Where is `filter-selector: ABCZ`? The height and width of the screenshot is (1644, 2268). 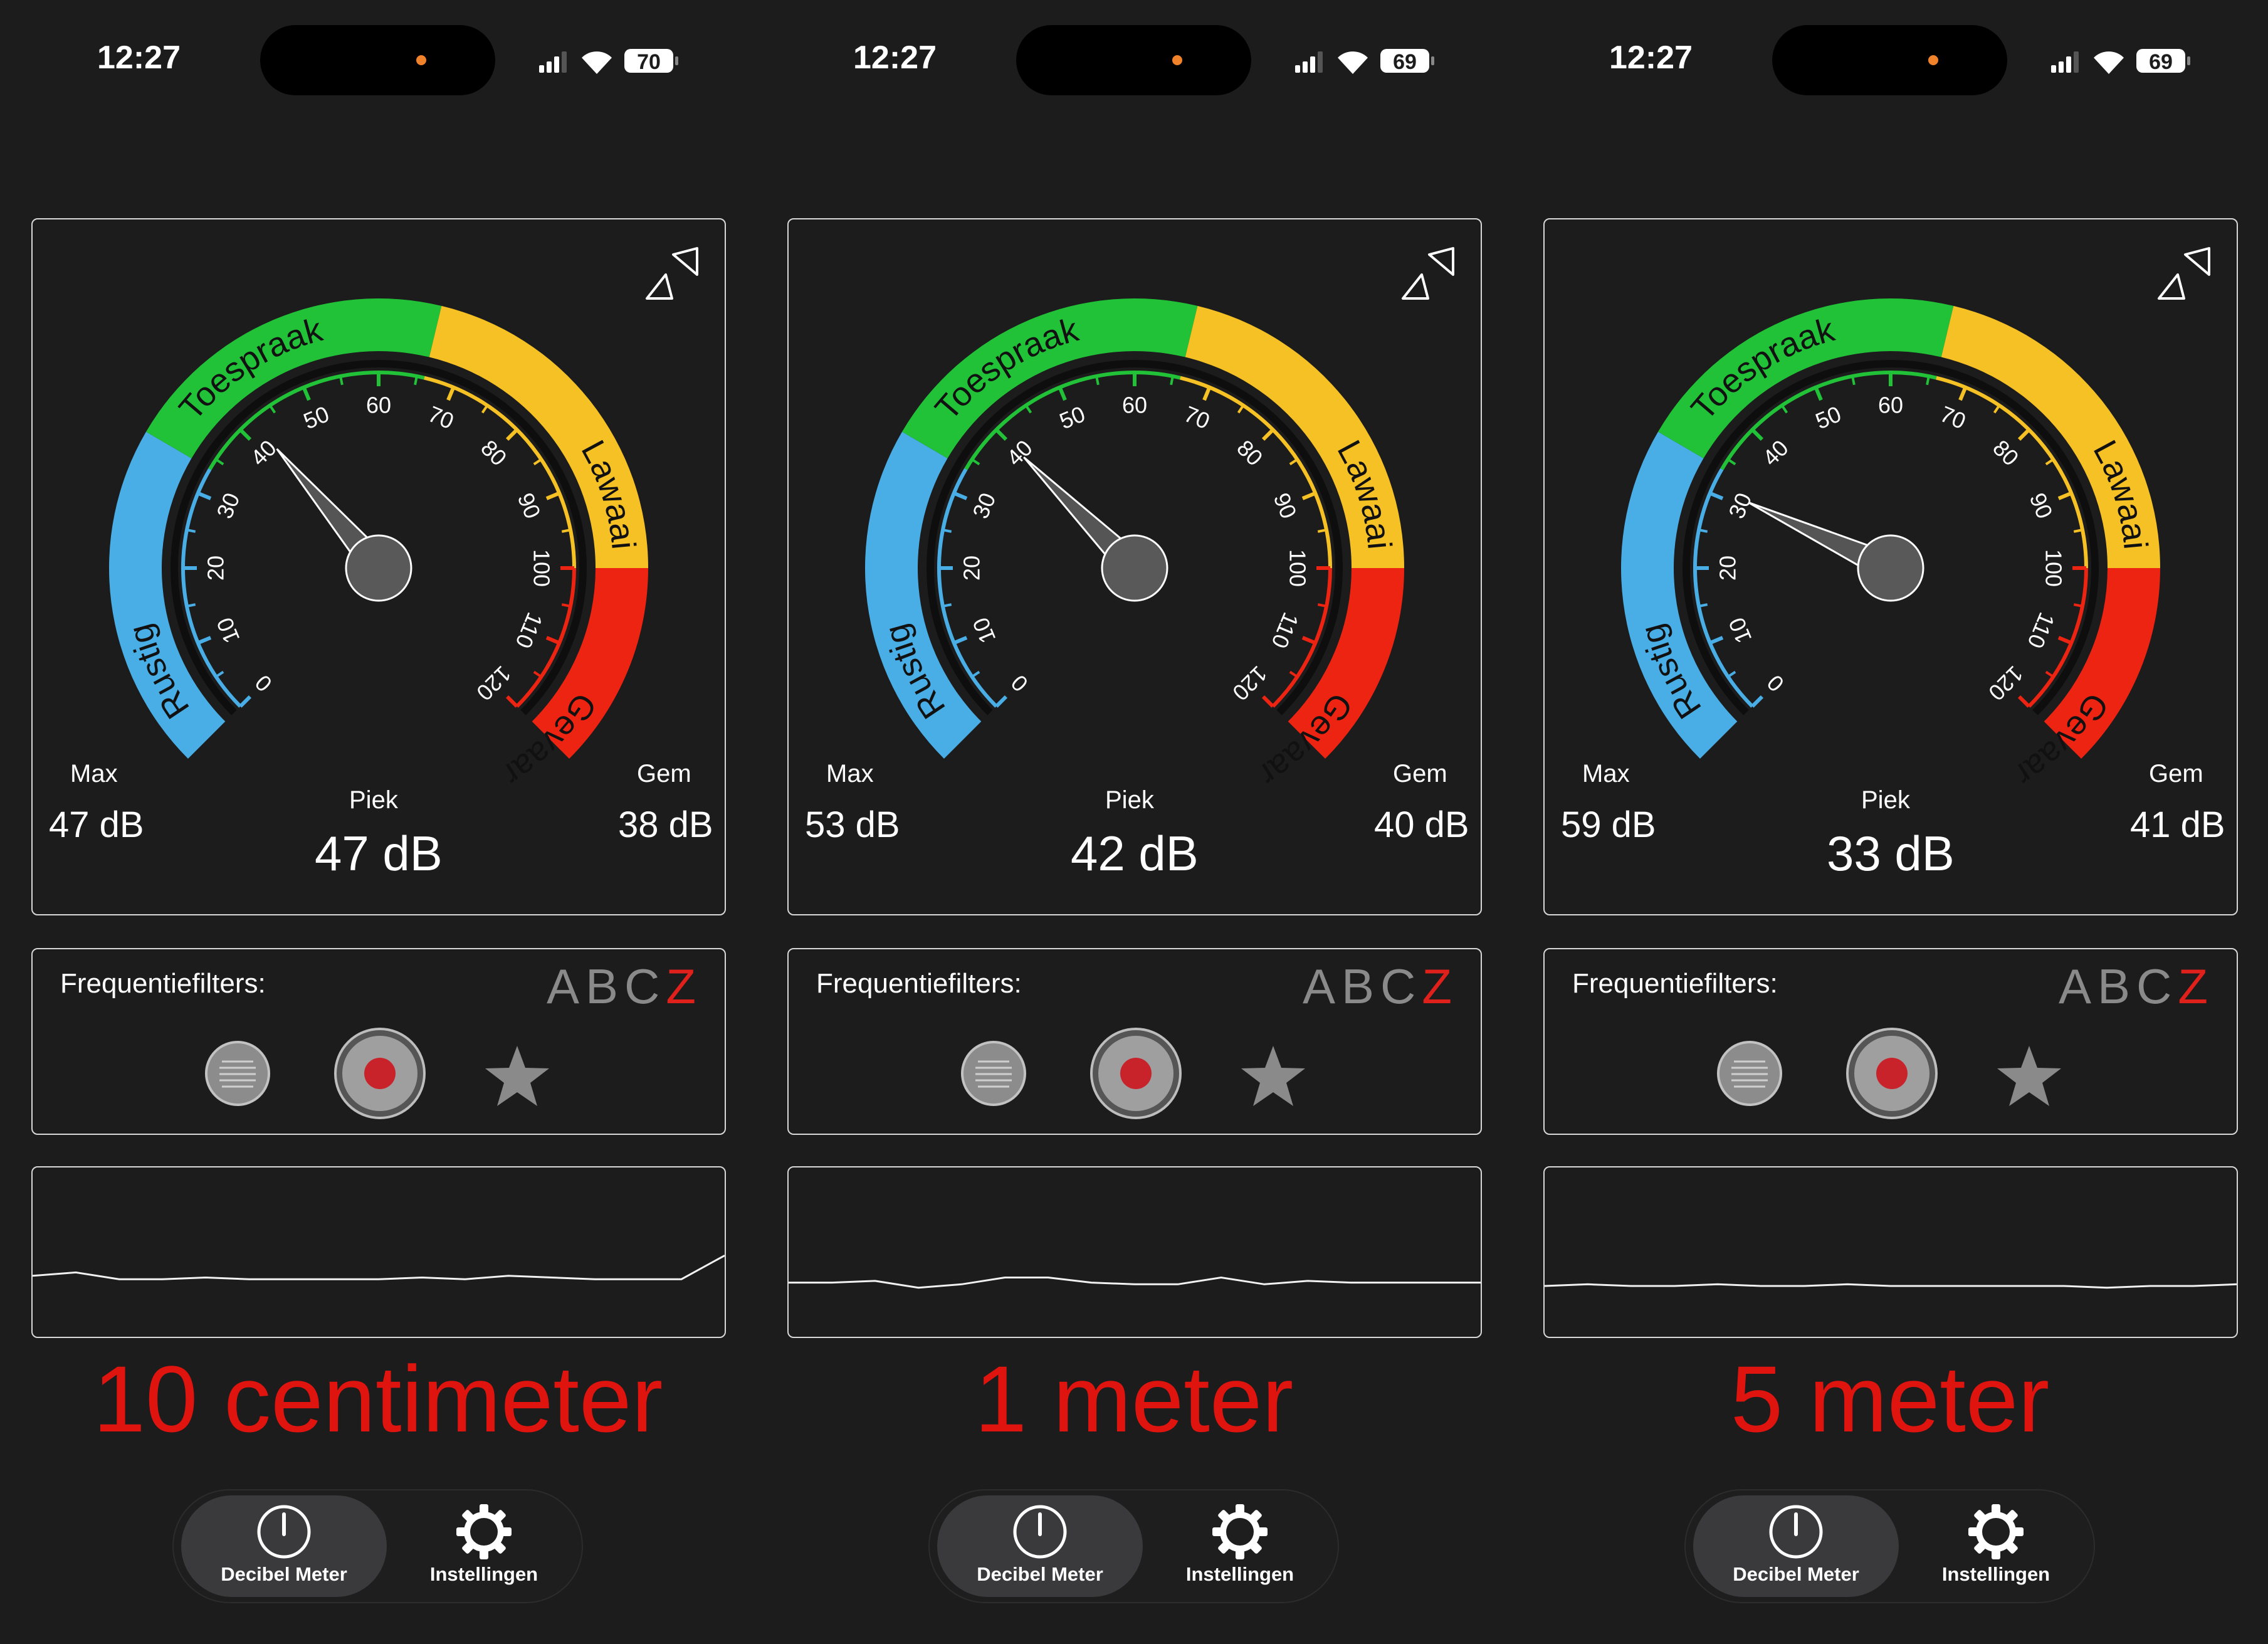 filter-selector: ABCZ is located at coordinates (1381, 986).